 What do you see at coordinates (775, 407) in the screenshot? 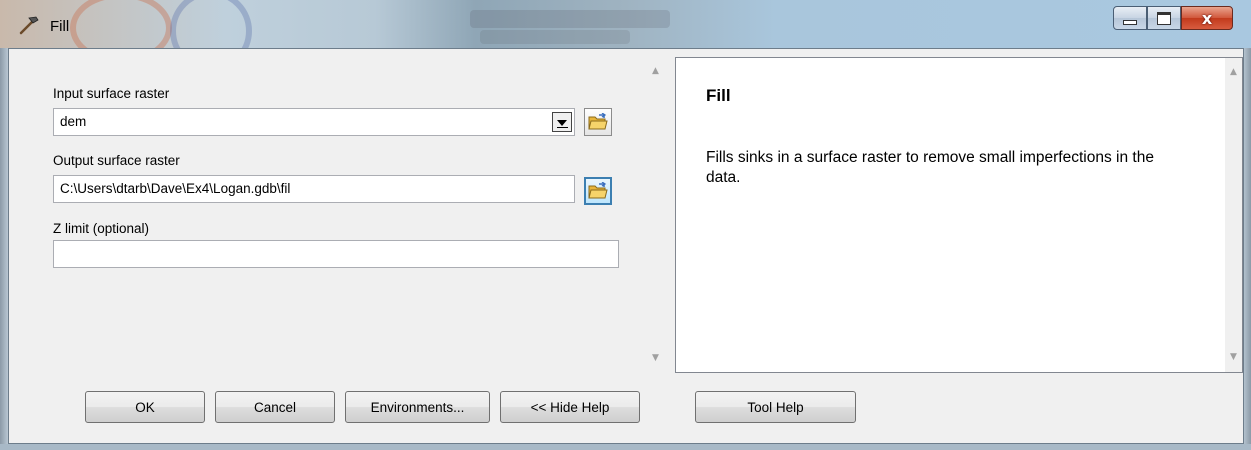
I see `tool-help-button: Tool Help` at bounding box center [775, 407].